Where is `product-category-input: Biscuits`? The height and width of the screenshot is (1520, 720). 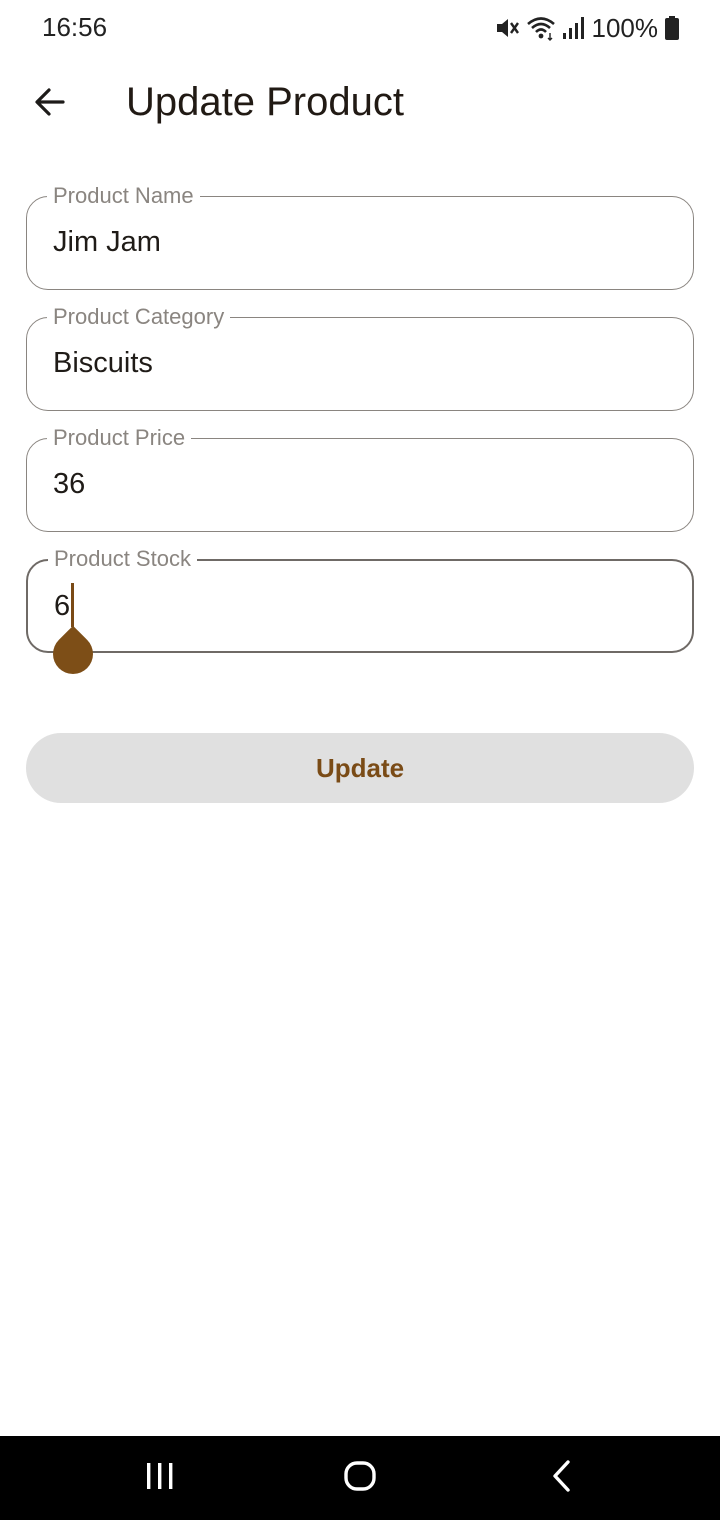 product-category-input: Biscuits is located at coordinates (103, 363).